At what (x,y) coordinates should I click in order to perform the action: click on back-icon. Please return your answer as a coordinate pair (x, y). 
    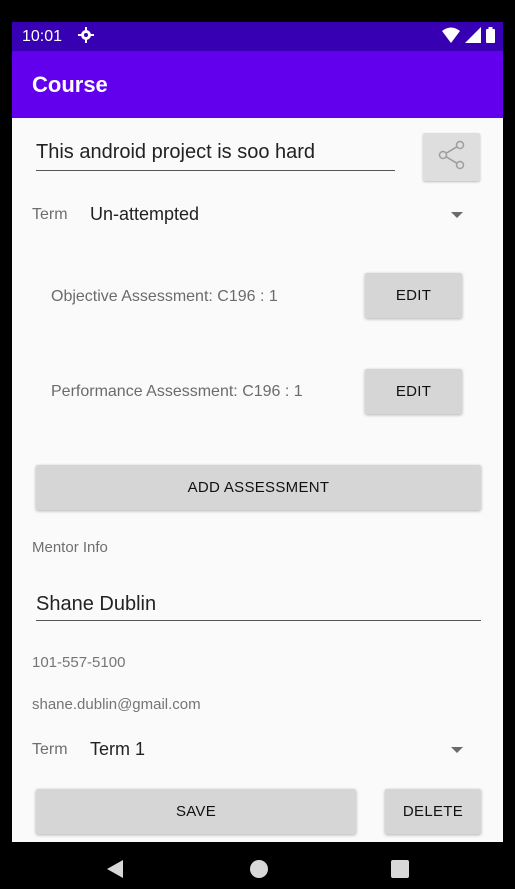
    Looking at the image, I should click on (115, 869).